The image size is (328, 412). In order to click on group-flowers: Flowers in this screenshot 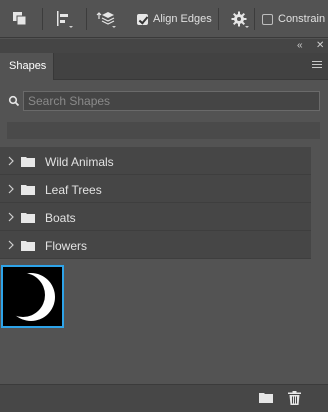, I will do `click(155, 245)`.